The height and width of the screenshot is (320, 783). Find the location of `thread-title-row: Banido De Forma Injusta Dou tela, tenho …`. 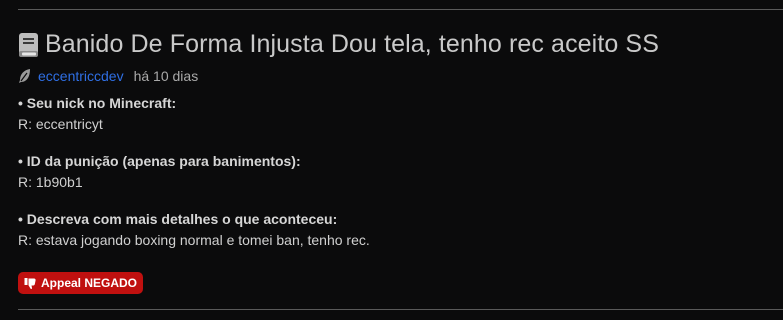

thread-title-row: Banido De Forma Injusta Dou tela, tenho … is located at coordinates (338, 44).